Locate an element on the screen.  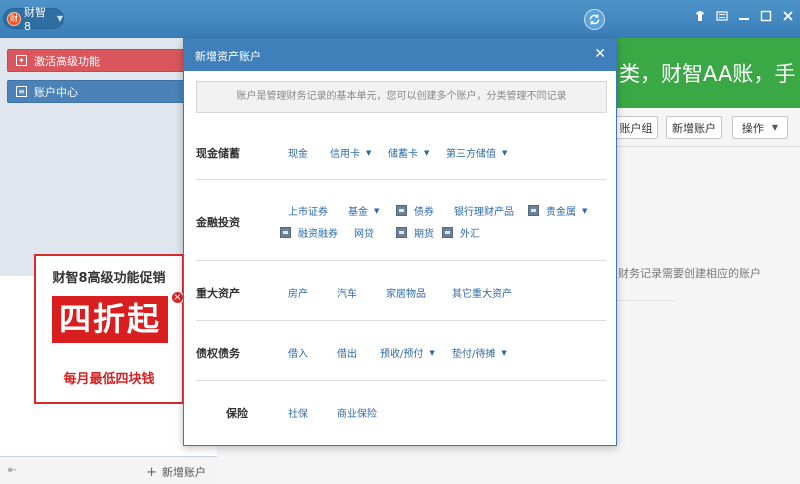
add-account-label: 新增账户 is located at coordinates (184, 472).